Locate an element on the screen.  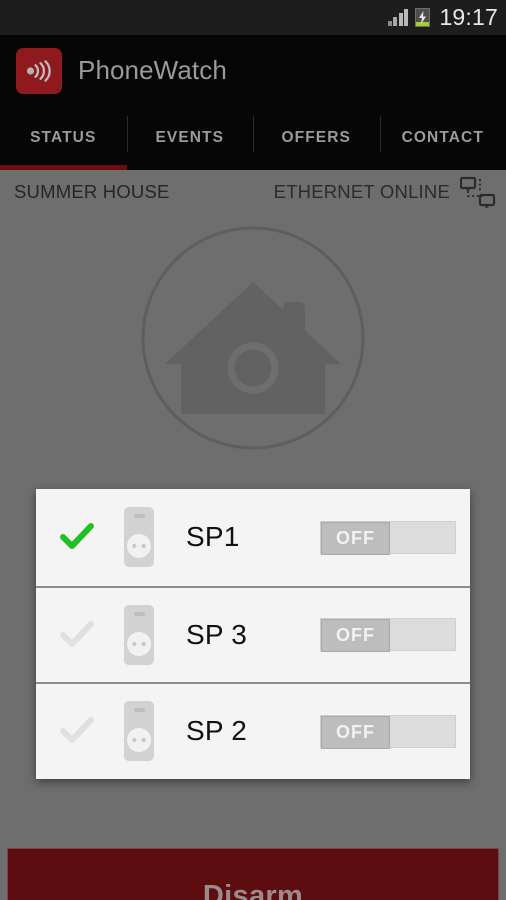
app-title: PhoneWatch is located at coordinates (152, 70).